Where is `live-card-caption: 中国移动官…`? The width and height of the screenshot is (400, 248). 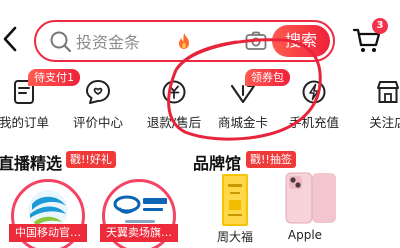 live-card-caption: 中国移动官… is located at coordinates (48, 233).